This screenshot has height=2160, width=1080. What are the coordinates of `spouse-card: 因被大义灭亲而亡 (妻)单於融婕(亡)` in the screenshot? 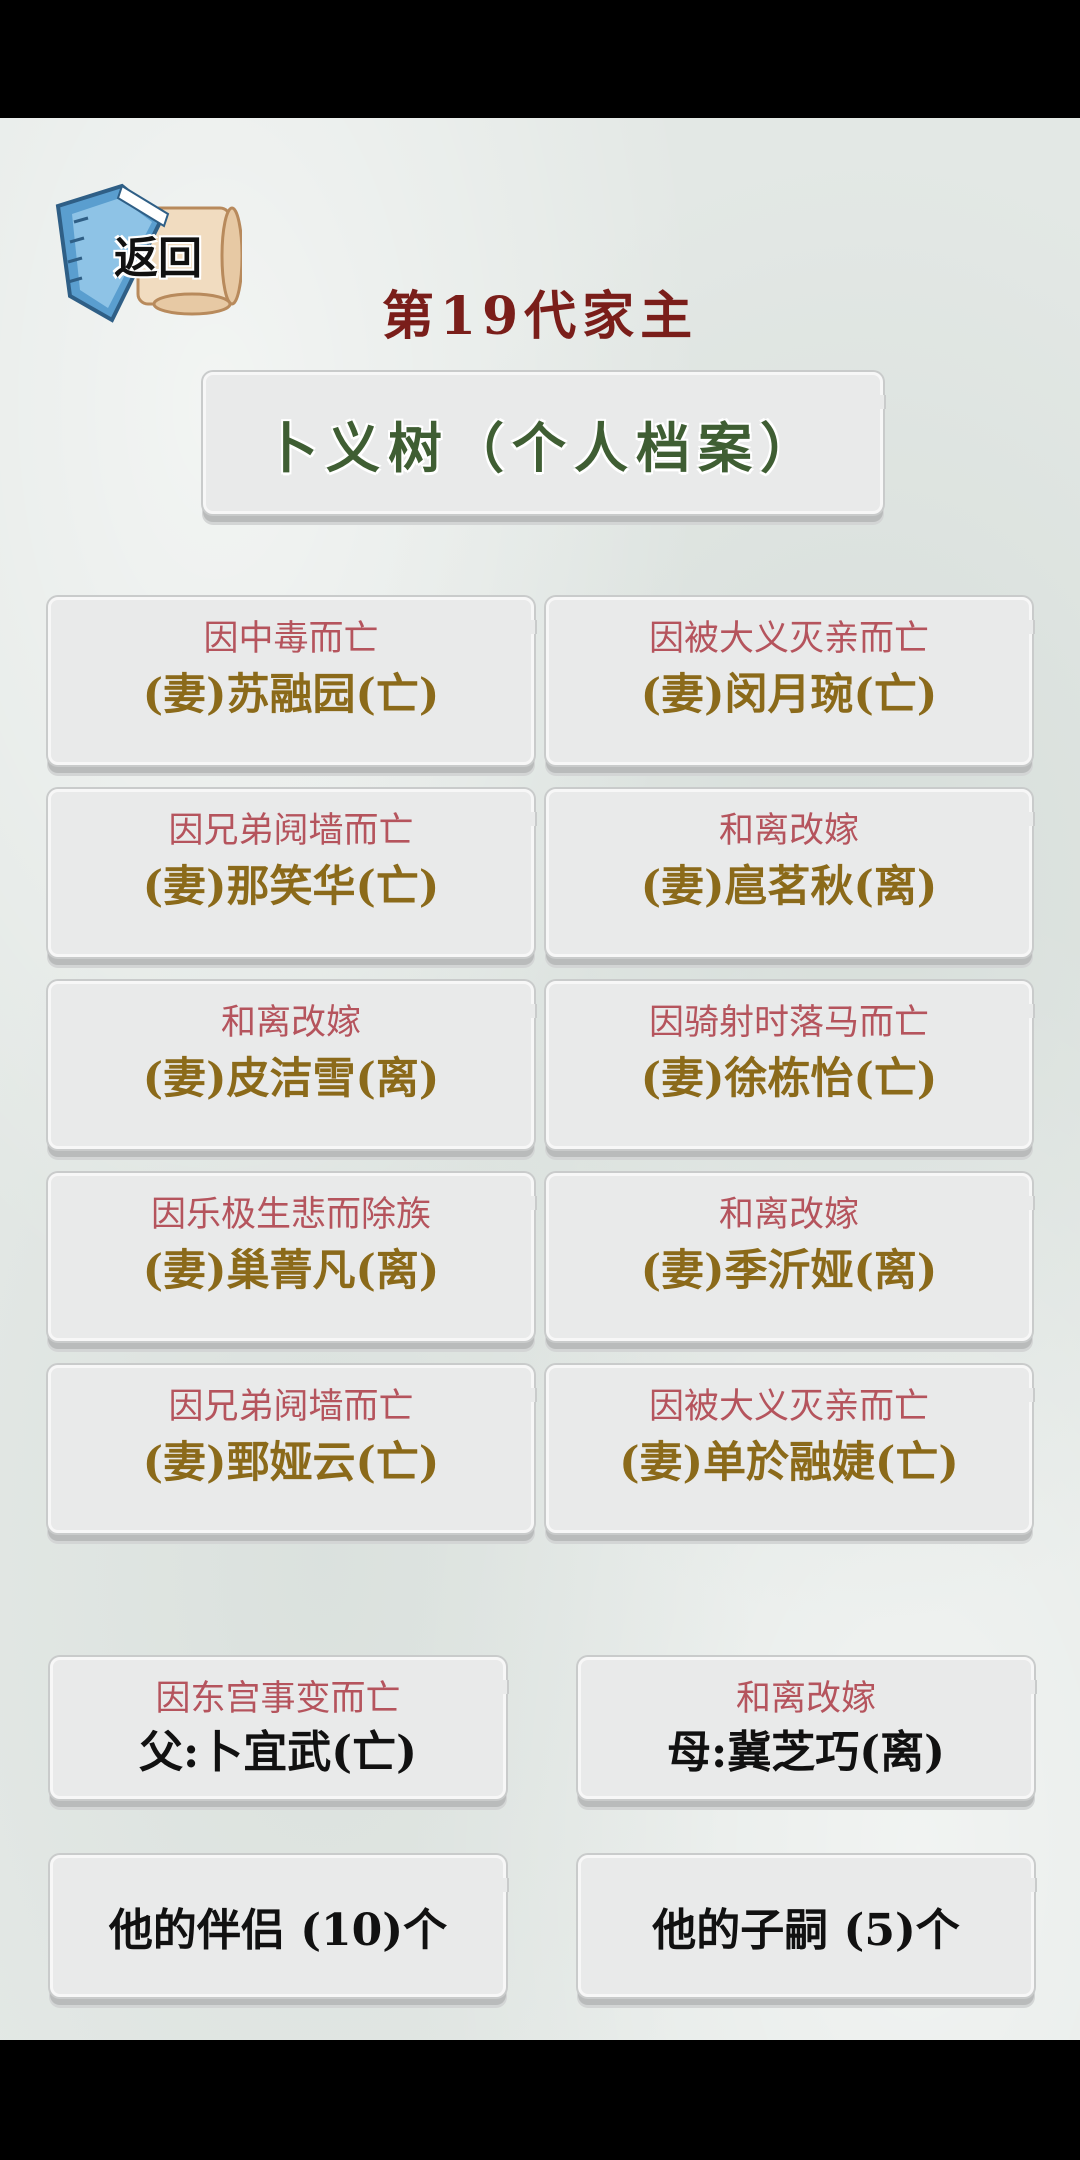 It's located at (790, 1449).